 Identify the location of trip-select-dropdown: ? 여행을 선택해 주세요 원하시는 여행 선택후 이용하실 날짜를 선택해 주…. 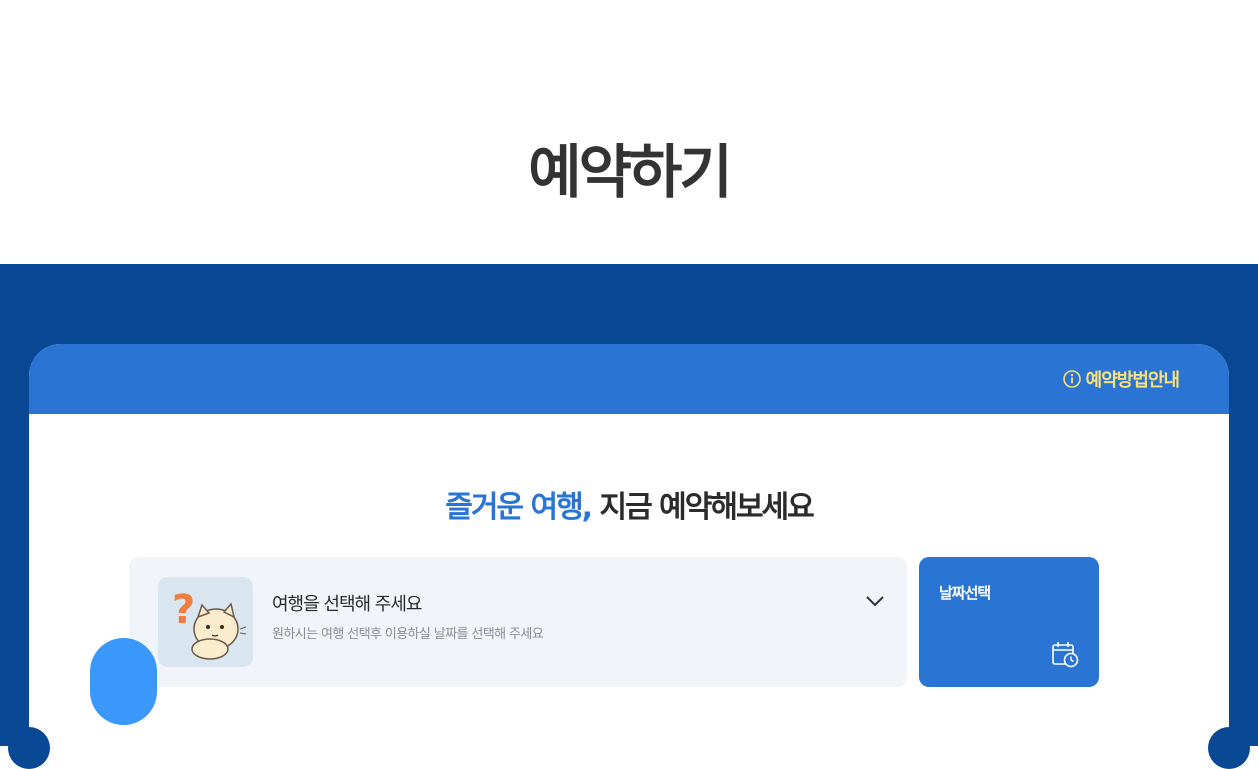
(518, 622).